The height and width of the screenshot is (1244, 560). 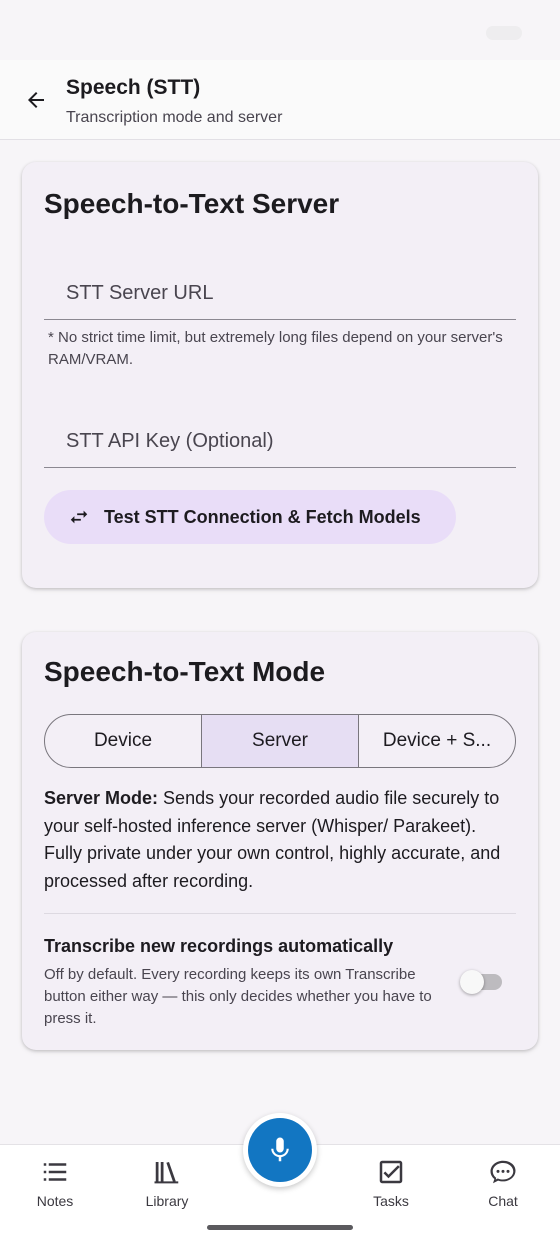 I want to click on stt-server-url-field, so click(x=280, y=291).